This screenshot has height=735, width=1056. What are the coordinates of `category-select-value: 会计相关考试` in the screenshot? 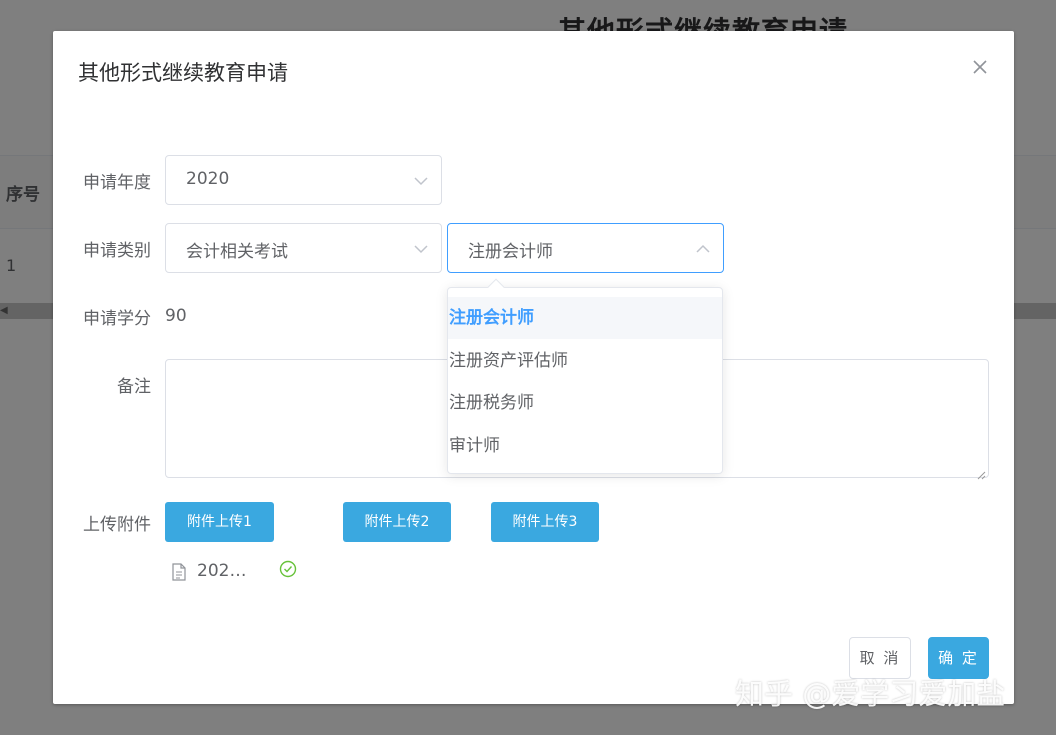 It's located at (237, 252).